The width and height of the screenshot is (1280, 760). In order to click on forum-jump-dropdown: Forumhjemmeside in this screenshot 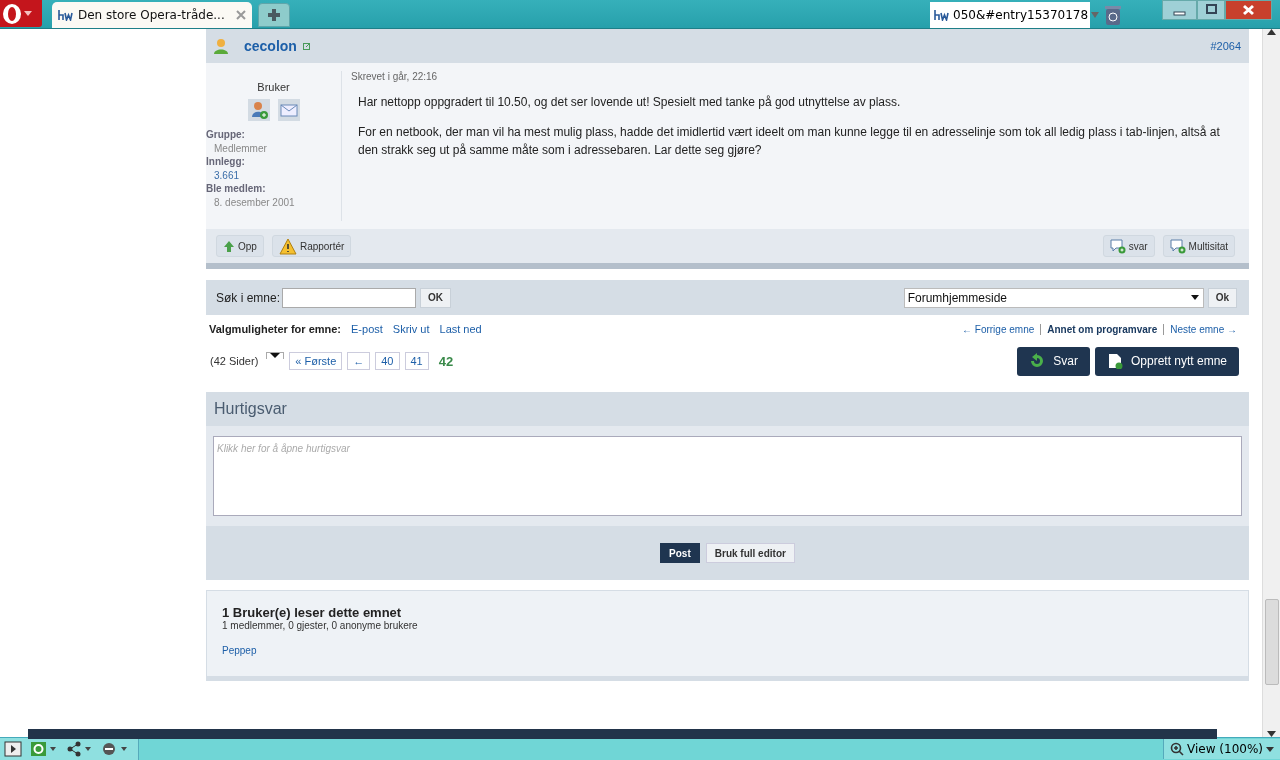, I will do `click(1053, 297)`.